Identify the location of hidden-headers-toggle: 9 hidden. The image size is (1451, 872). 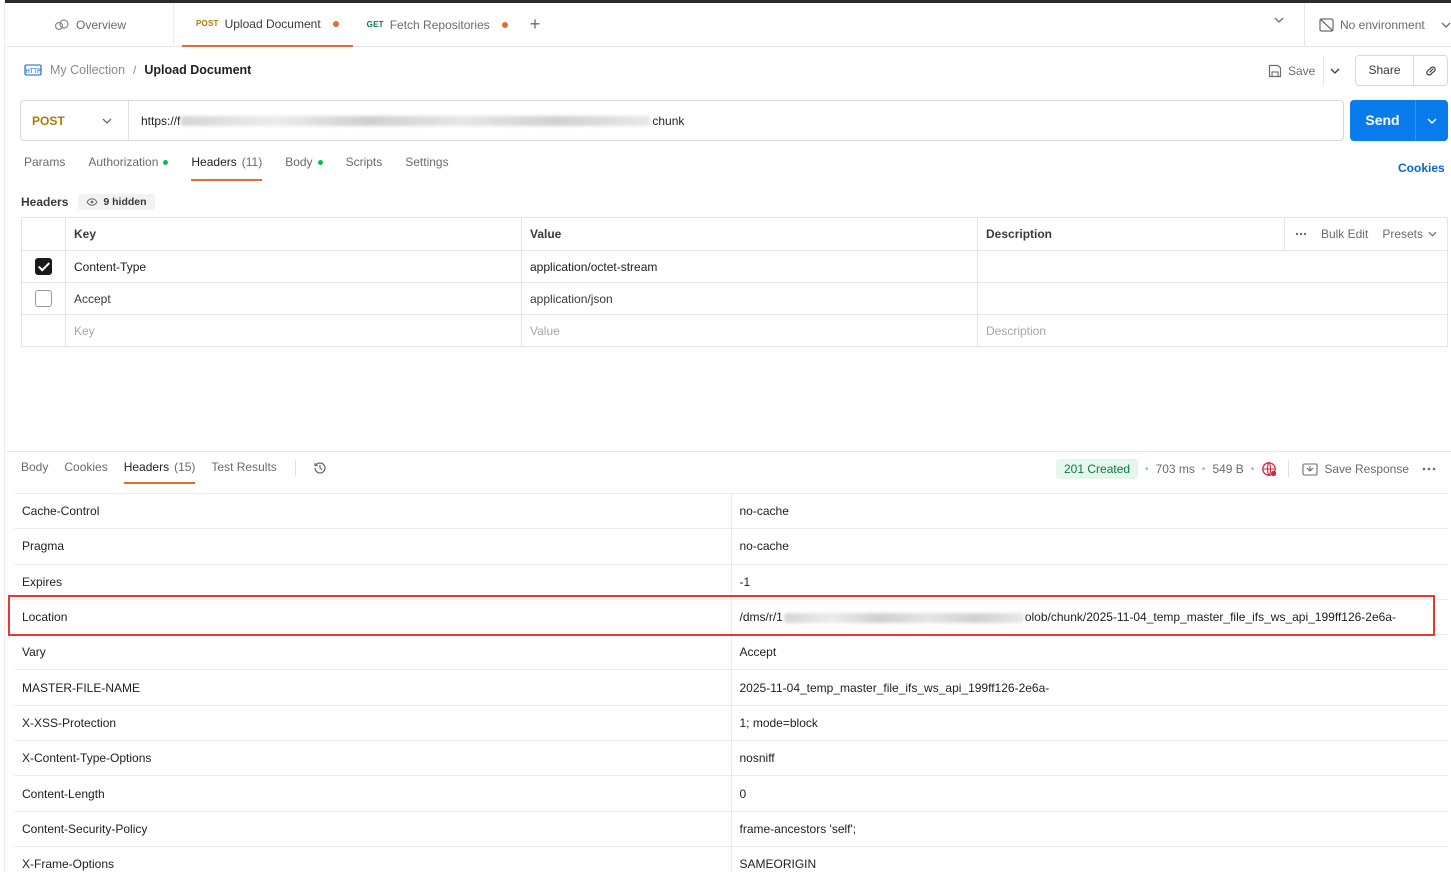
(116, 202).